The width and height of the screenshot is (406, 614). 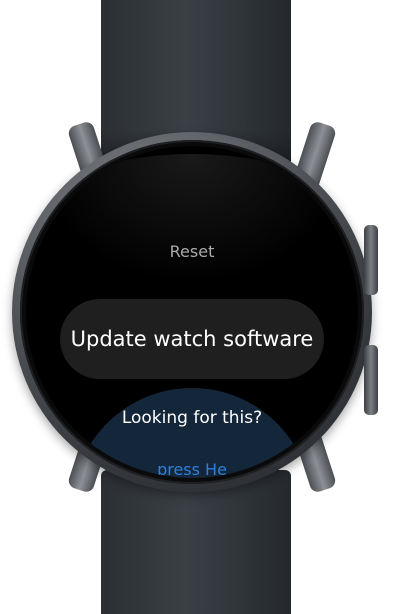 What do you see at coordinates (192, 469) in the screenshot?
I see `help-card-link: press He` at bounding box center [192, 469].